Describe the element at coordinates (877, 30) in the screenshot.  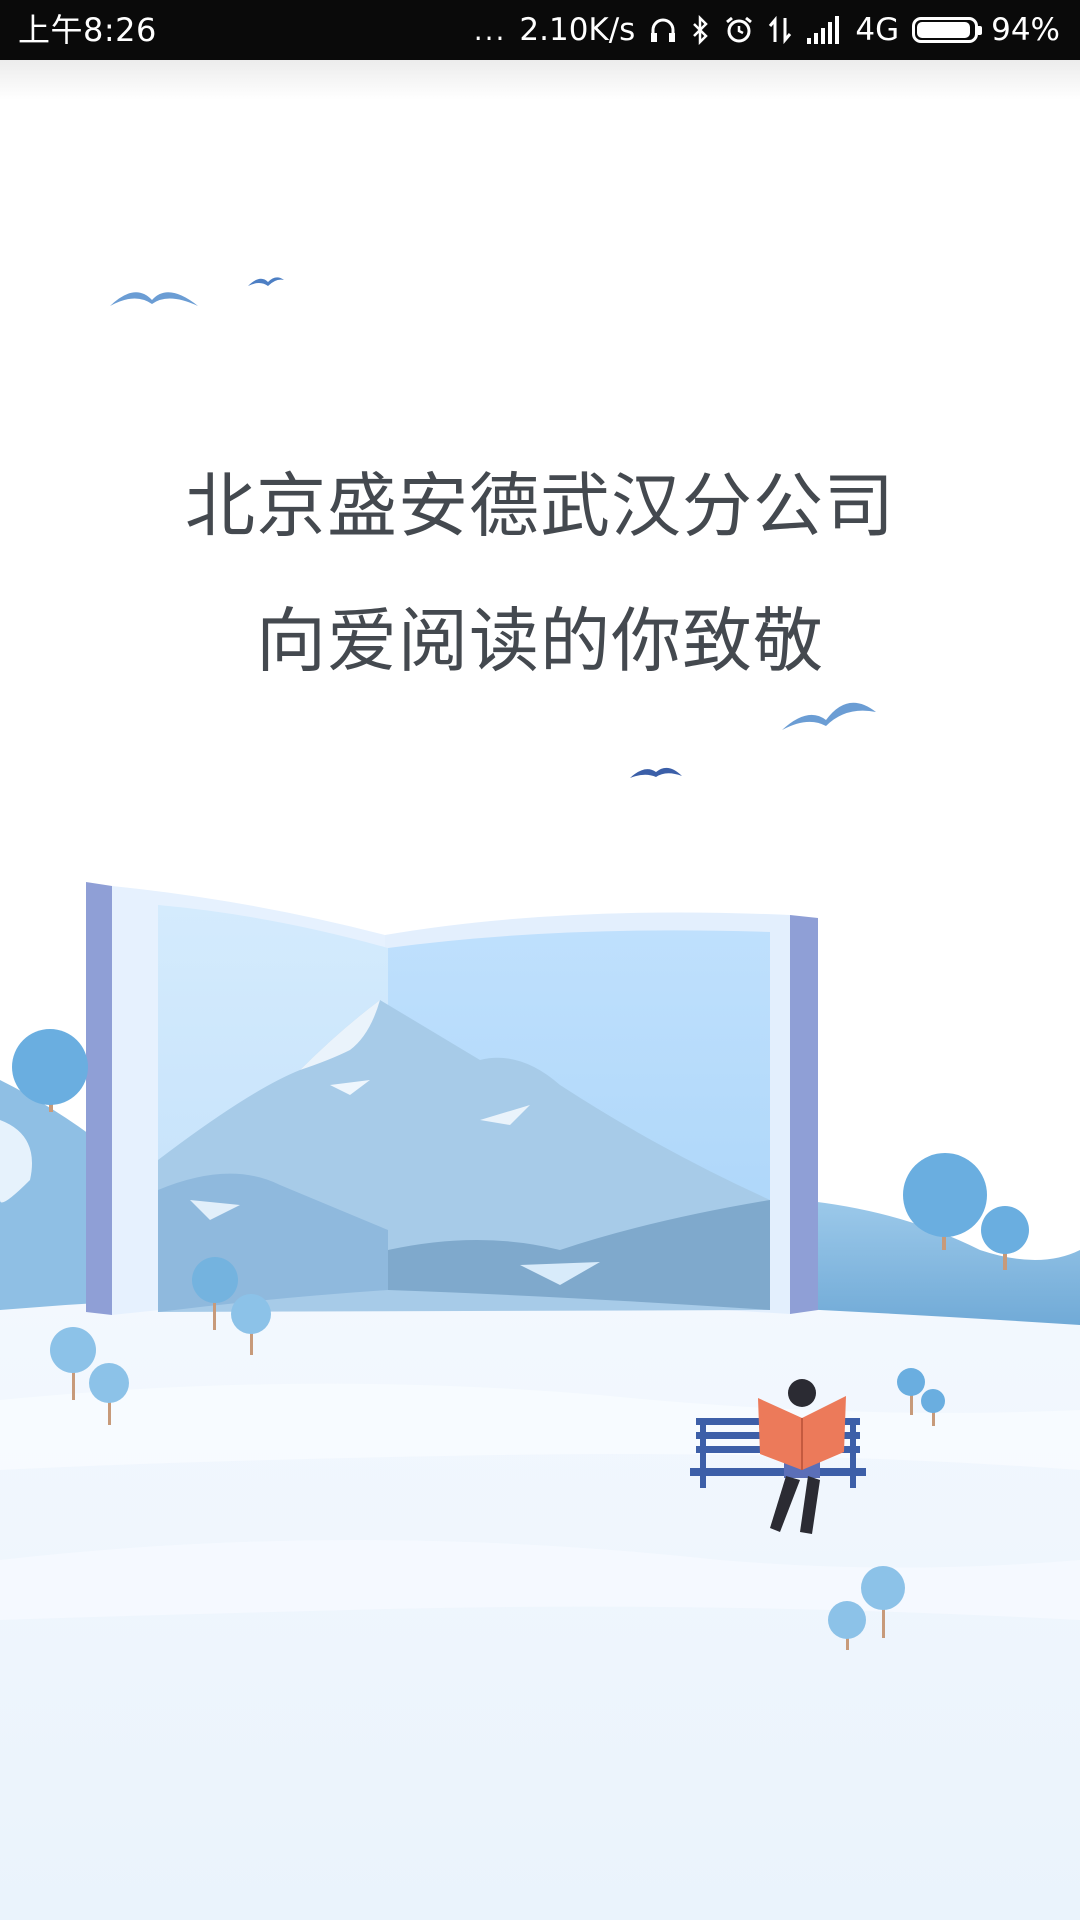
I see `network-type: 4G` at that location.